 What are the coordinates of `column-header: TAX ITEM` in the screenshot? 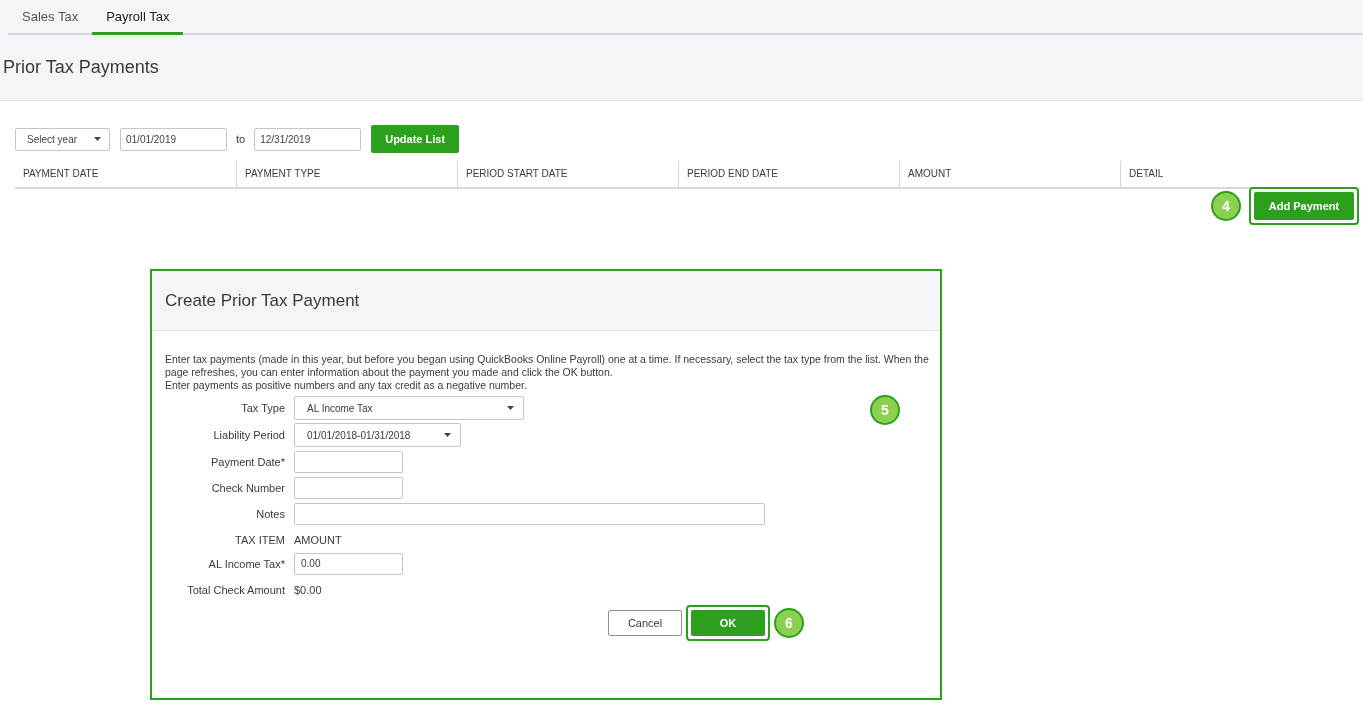 It's located at (259, 540).